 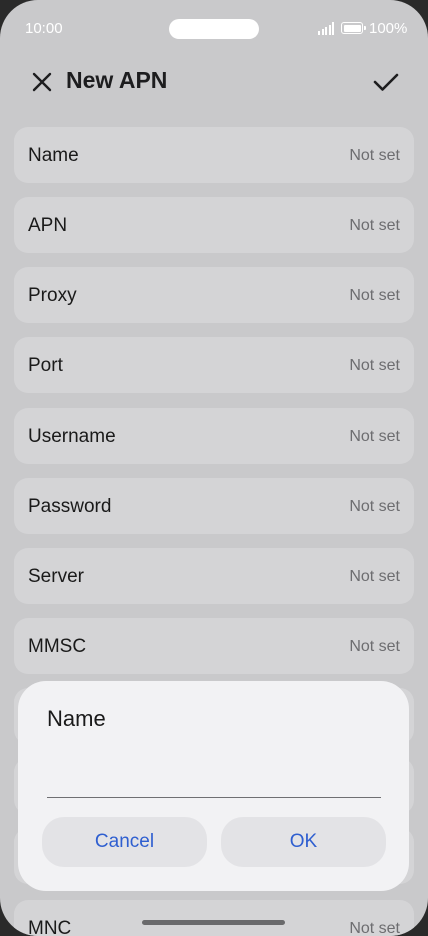 I want to click on field-row-mnc: MNC Not set, so click(x=214, y=918).